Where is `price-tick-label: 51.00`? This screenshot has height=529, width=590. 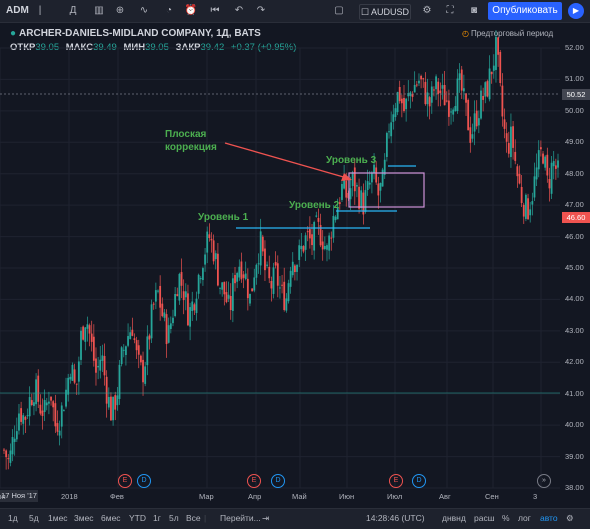
price-tick-label: 51.00 is located at coordinates (574, 79).